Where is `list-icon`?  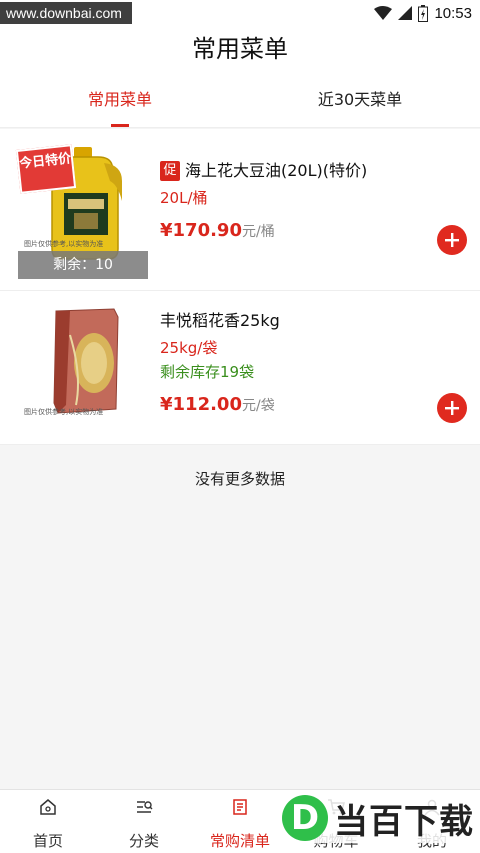
list-icon is located at coordinates (240, 807).